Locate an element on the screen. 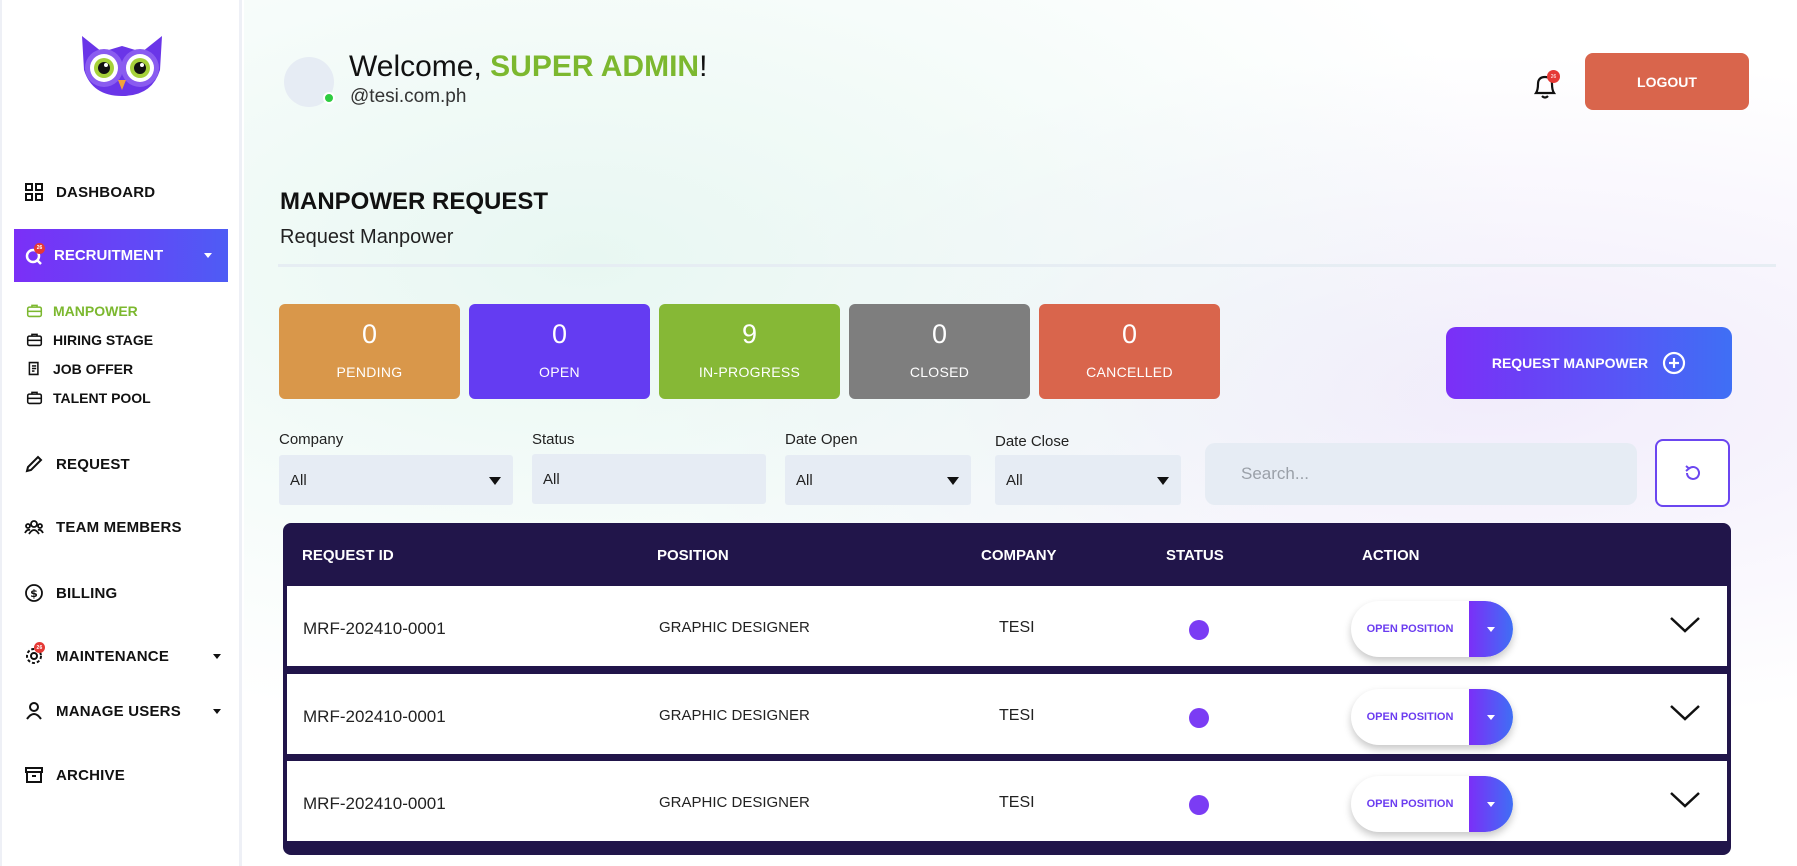 Image resolution: width=1797 pixels, height=866 pixels. sidebar-item-team-members: TEAM MEMBERS is located at coordinates (103, 527).